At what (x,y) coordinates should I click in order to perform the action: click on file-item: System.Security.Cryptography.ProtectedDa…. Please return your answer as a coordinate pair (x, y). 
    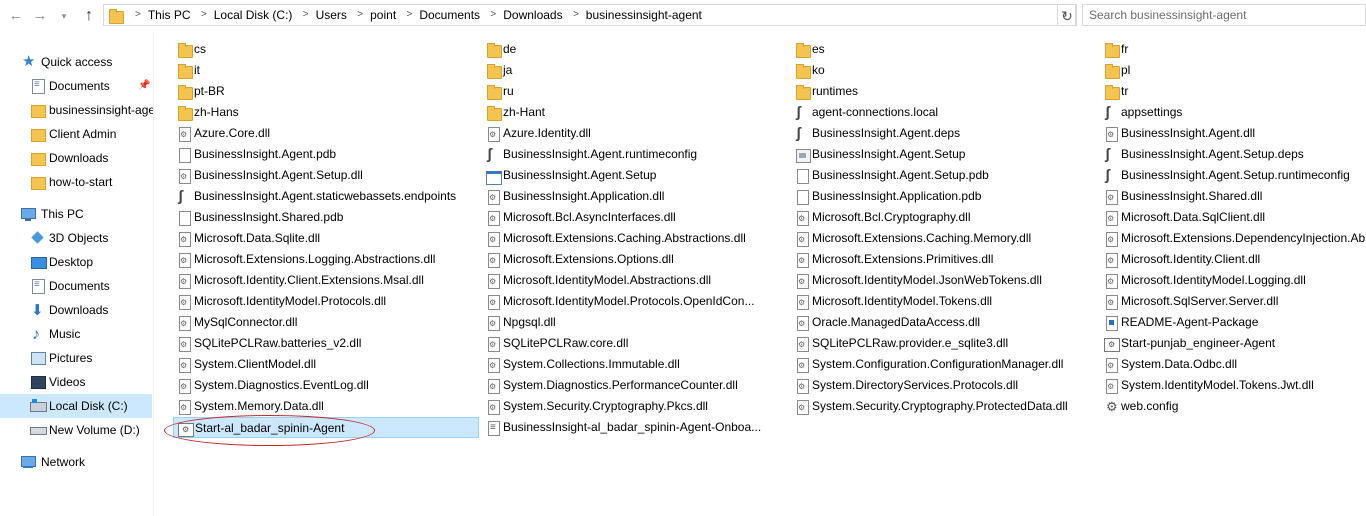
    Looking at the image, I should click on (944, 406).